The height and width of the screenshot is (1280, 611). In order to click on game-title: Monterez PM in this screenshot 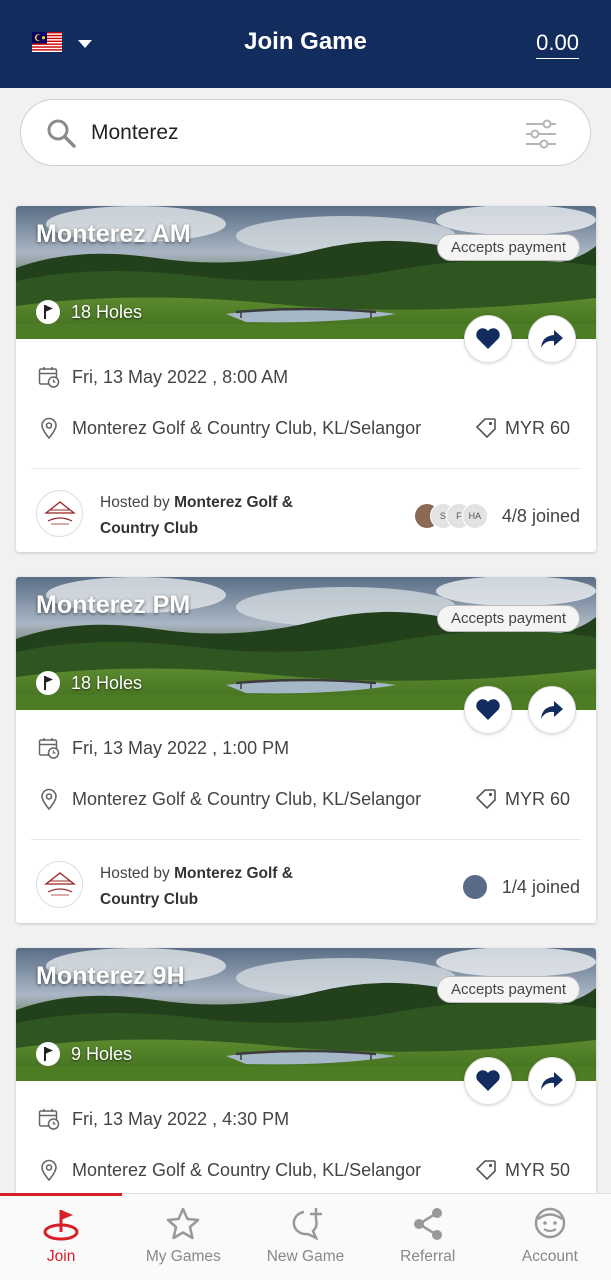, I will do `click(113, 605)`.